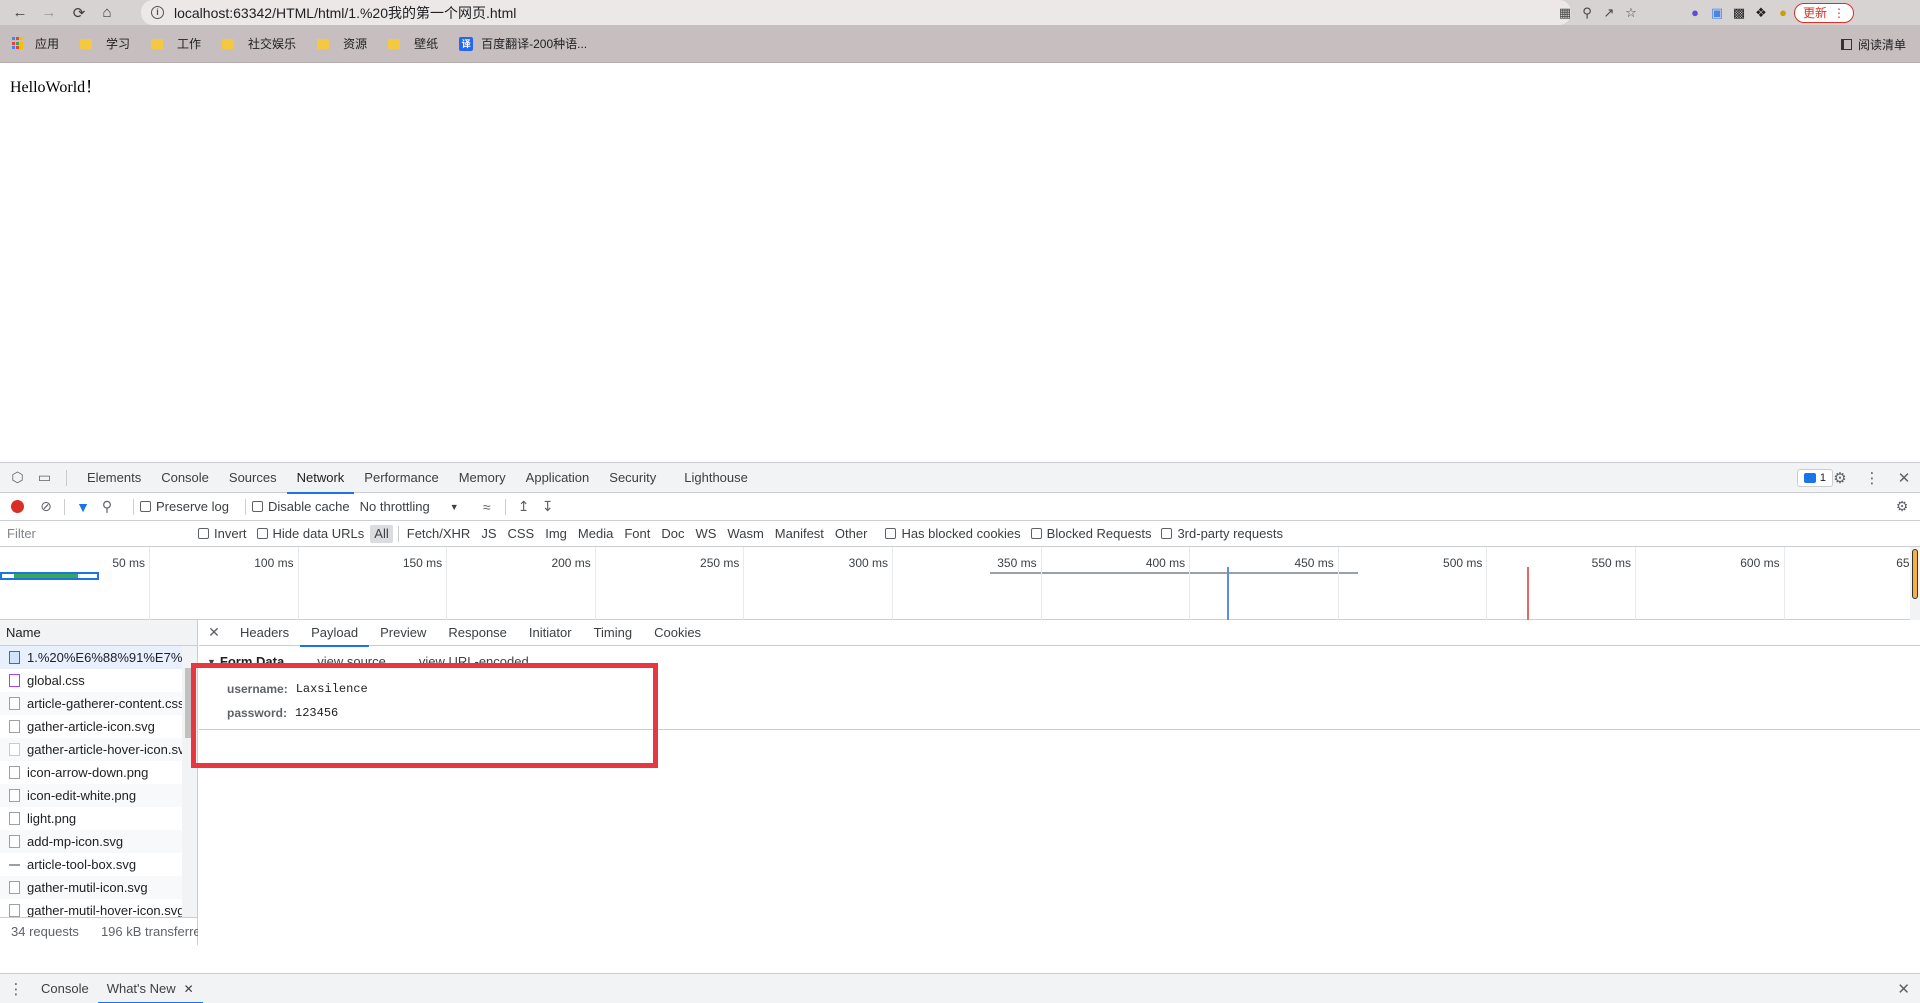 The height and width of the screenshot is (1003, 1920). I want to click on request-row: icon-edit-white.png, so click(91, 795).